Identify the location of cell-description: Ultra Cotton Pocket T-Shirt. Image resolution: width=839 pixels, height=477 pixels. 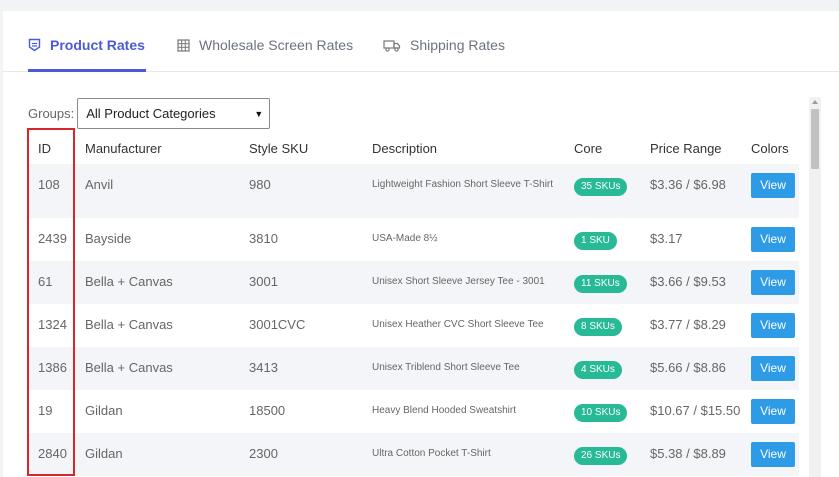
(463, 454).